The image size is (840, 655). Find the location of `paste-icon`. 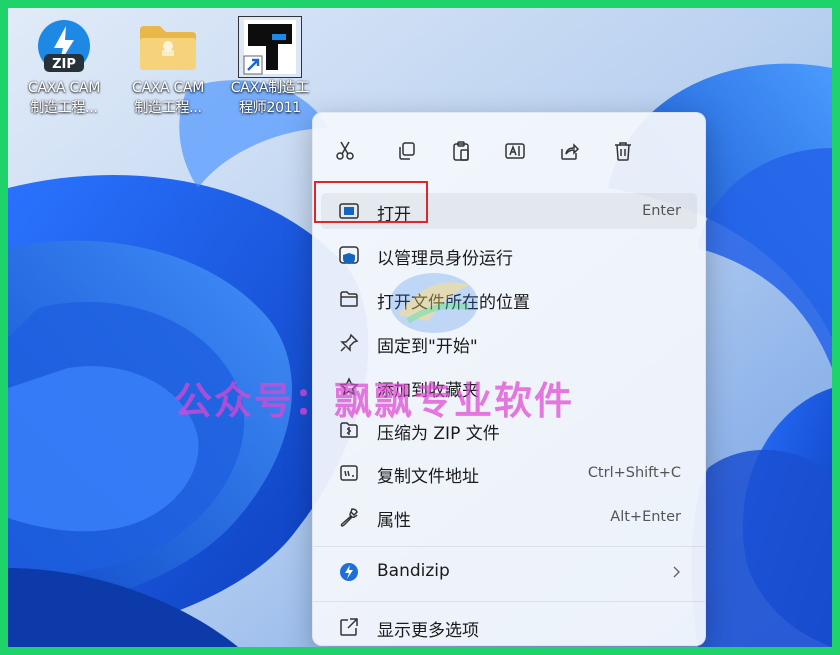

paste-icon is located at coordinates (461, 151).